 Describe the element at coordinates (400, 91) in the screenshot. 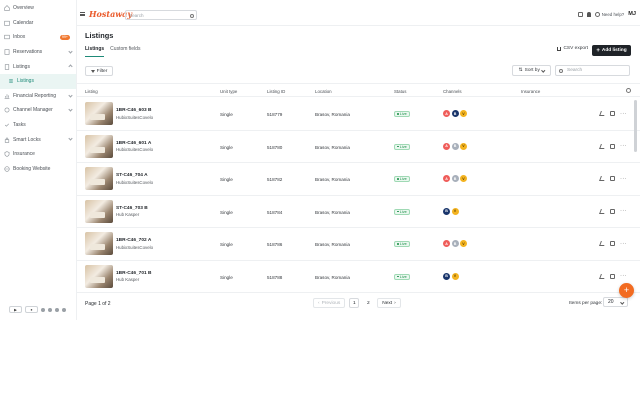

I see `column-header: Status` at that location.